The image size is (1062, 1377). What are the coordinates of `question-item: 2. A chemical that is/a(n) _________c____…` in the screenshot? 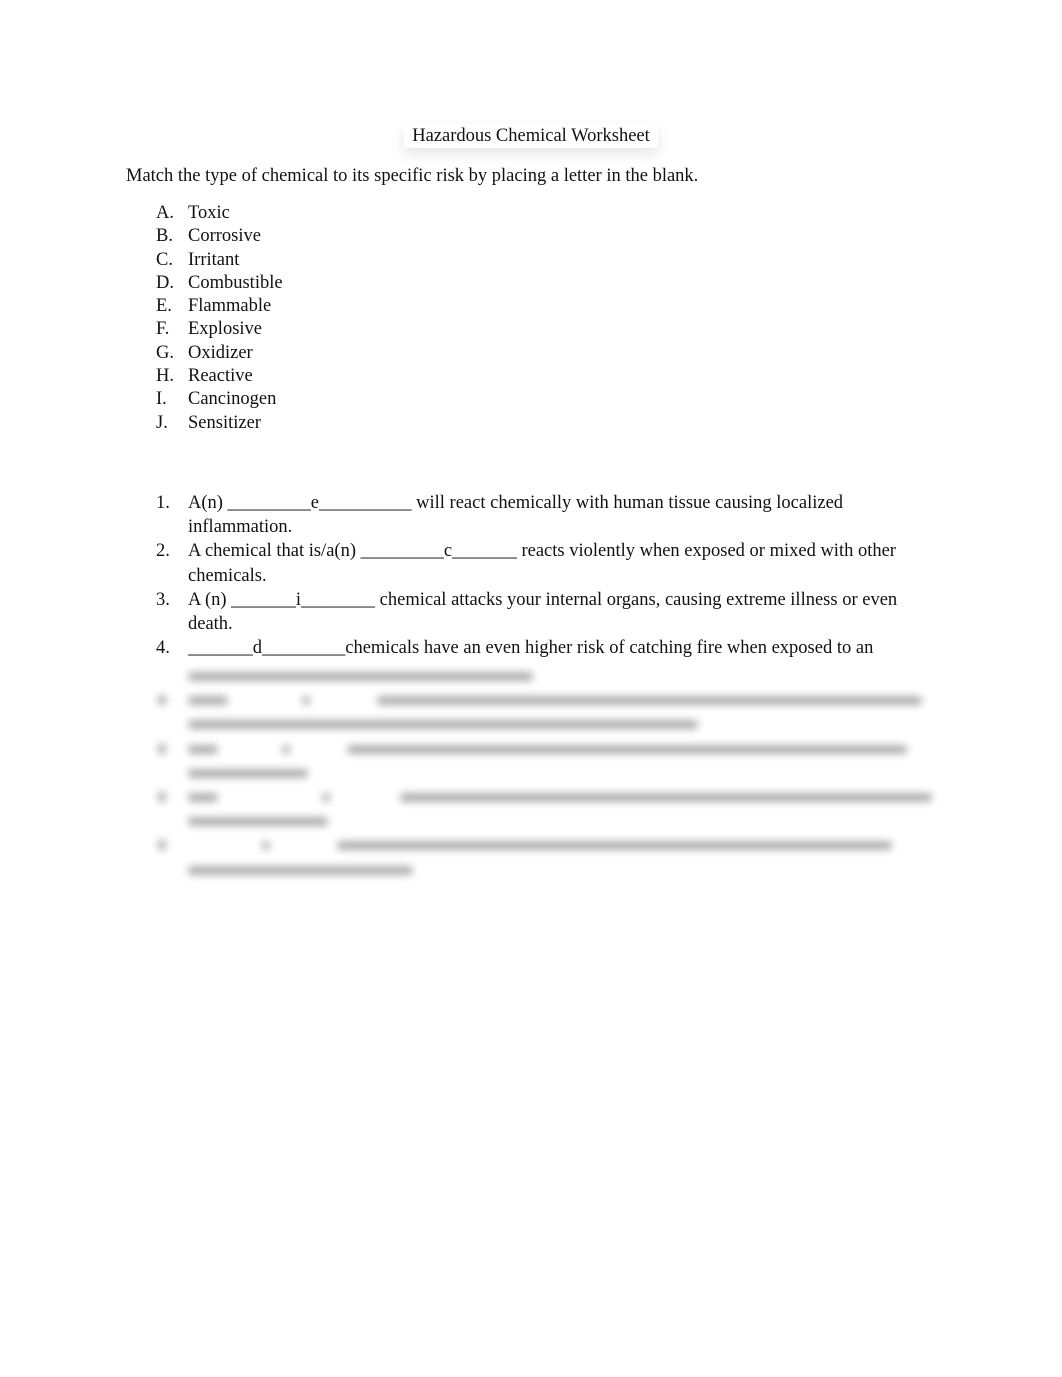 It's located at (551, 563).